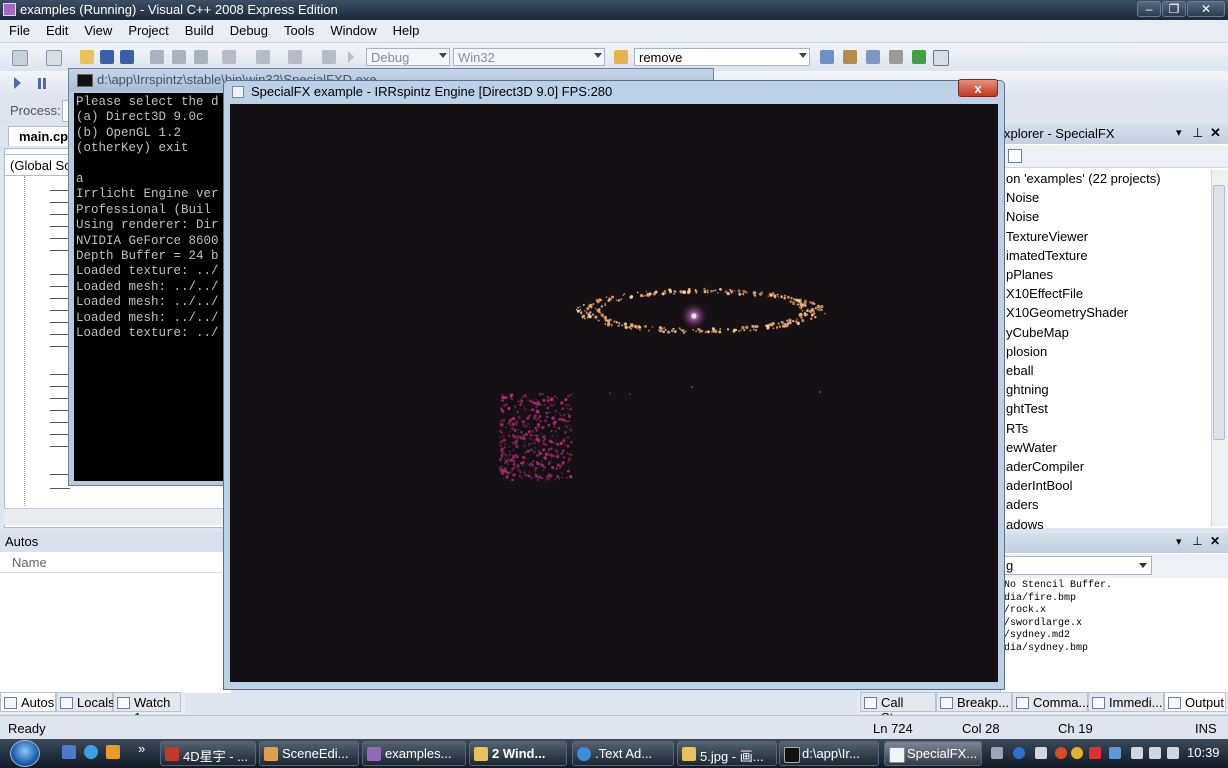 The image size is (1228, 768). I want to click on specialfx-close-button: x, so click(978, 88).